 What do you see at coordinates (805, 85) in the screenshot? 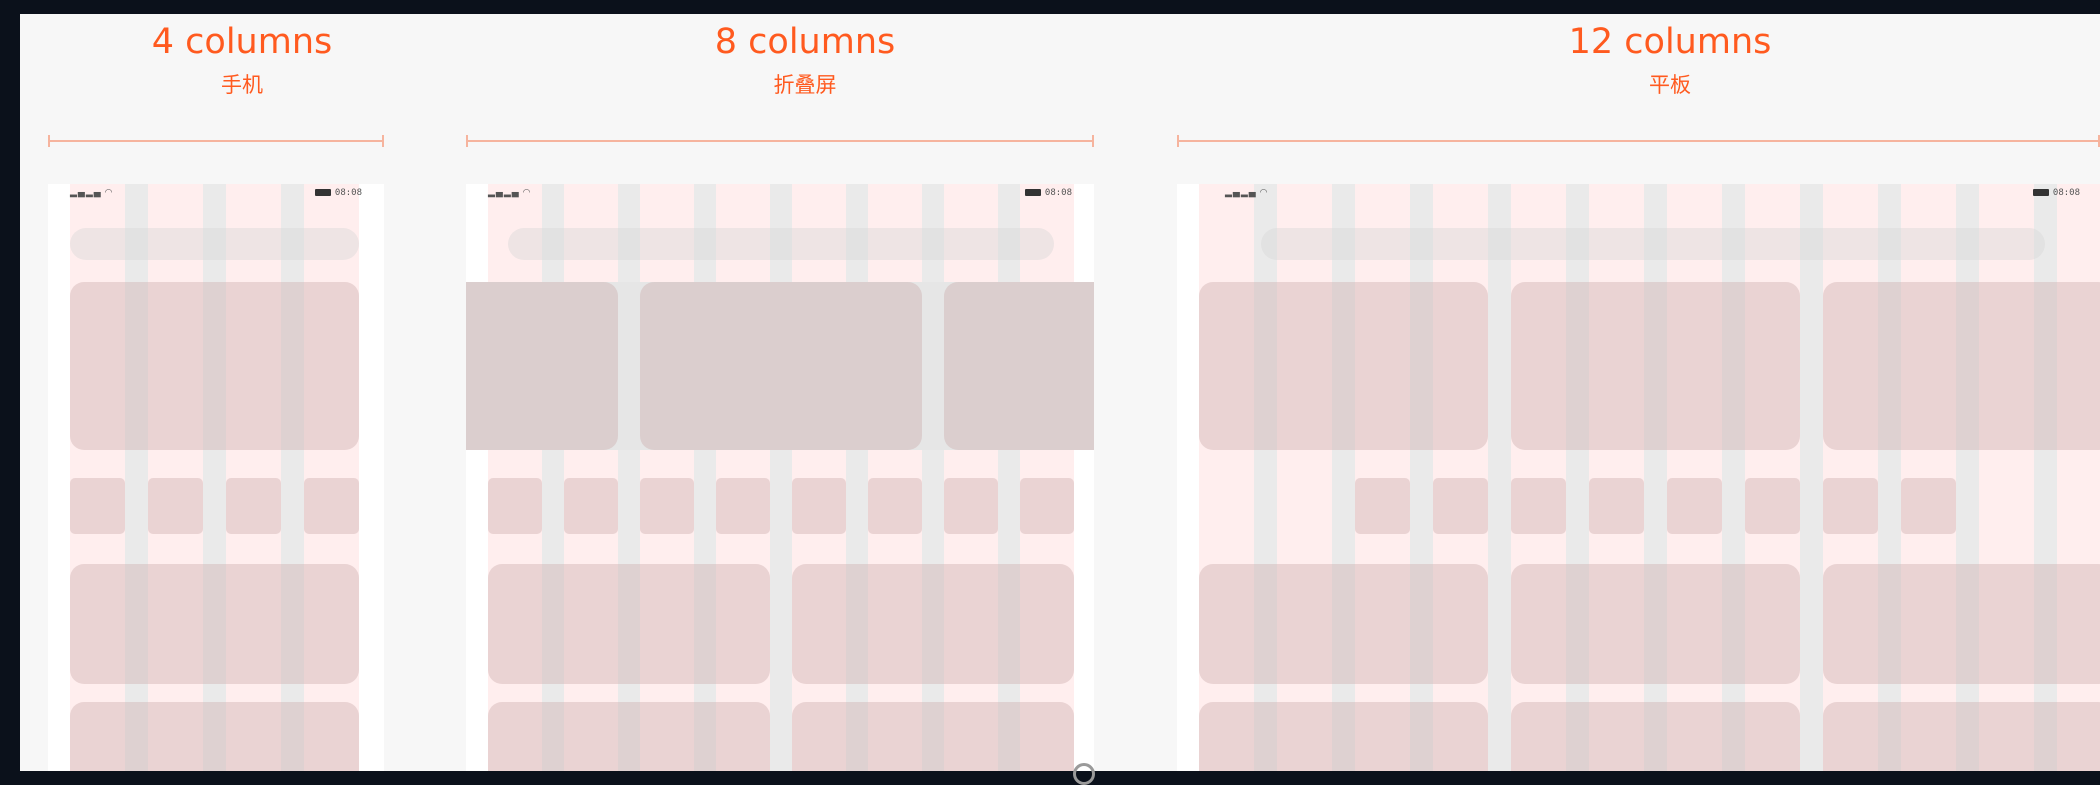
I see `heading-subtitle: 折叠屏` at bounding box center [805, 85].